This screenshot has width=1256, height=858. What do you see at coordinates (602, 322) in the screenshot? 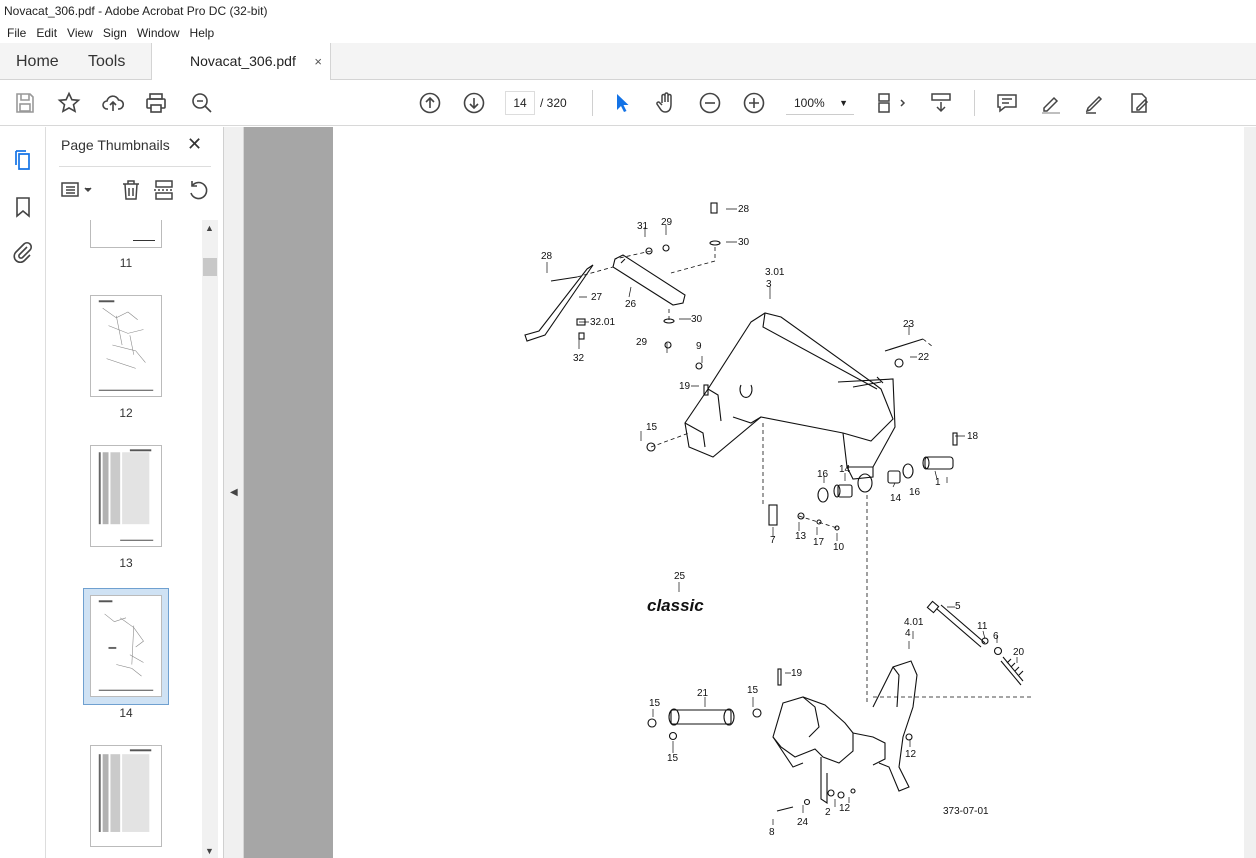
I see `callout: 32.01` at bounding box center [602, 322].